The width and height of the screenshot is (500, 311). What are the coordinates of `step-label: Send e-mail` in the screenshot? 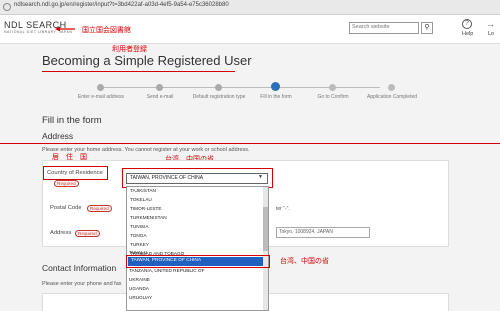 It's located at (160, 97).